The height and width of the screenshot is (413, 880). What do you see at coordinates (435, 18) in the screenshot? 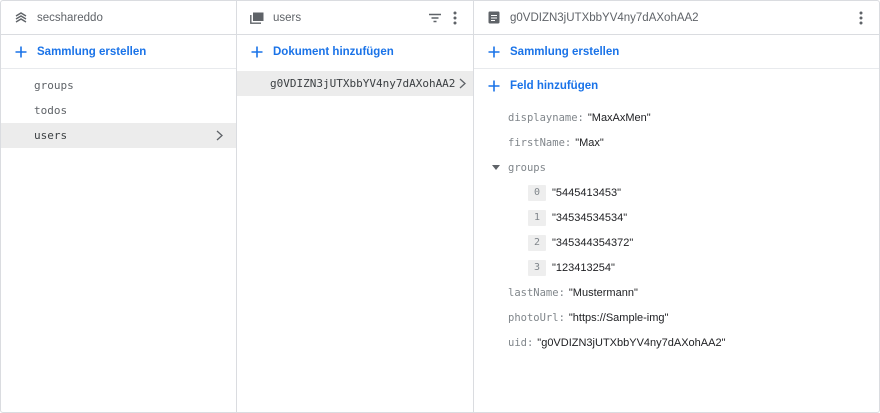
I see `filter-icon` at bounding box center [435, 18].